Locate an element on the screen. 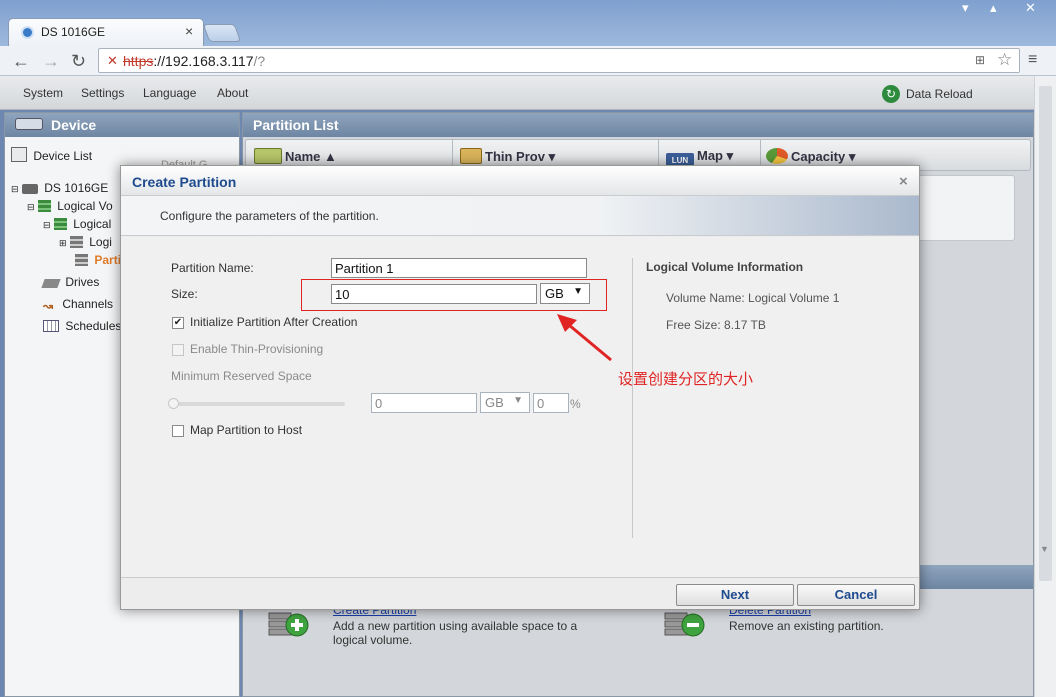 The width and height of the screenshot is (1056, 697). reload-icon: ↻ is located at coordinates (78, 61).